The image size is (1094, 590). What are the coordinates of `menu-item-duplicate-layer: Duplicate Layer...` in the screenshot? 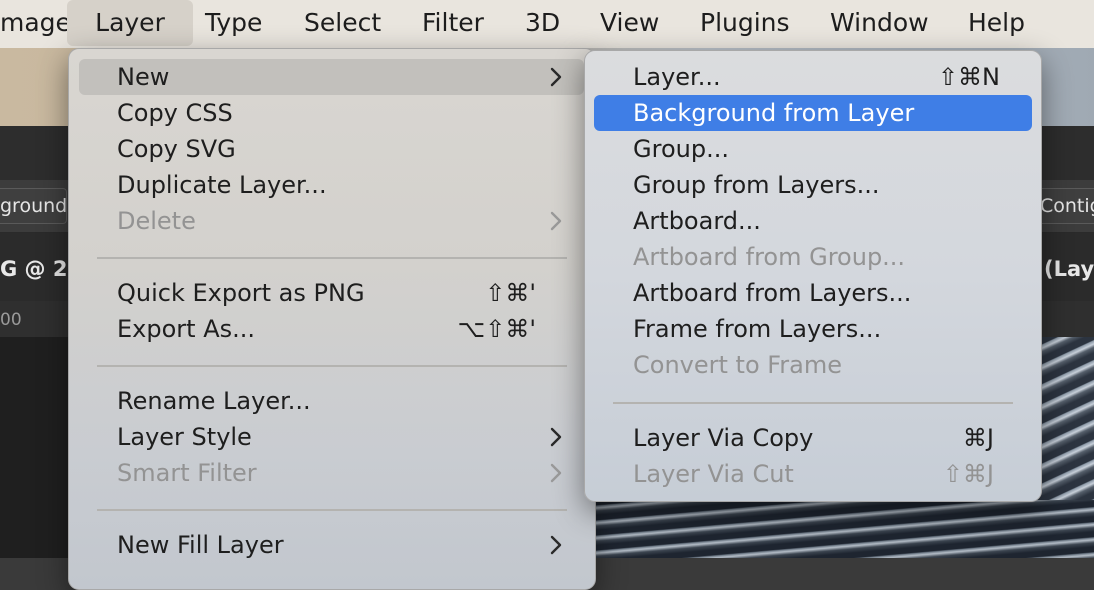 It's located at (331, 185).